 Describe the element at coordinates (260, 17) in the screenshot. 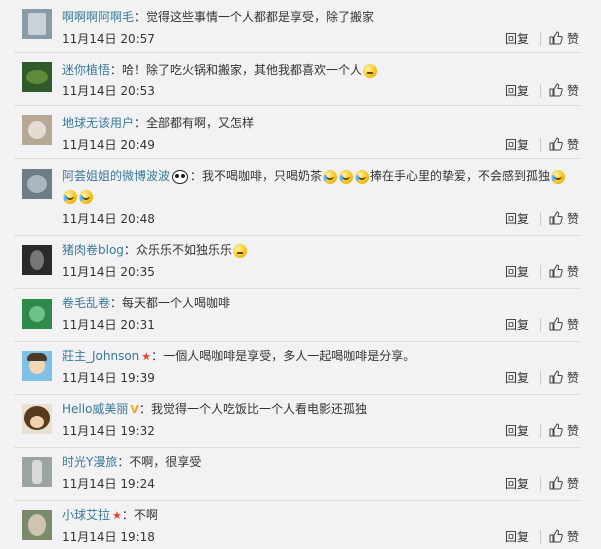

I see `comment-text: 觉得这些事情一个人都都是享受，除了搬家` at that location.